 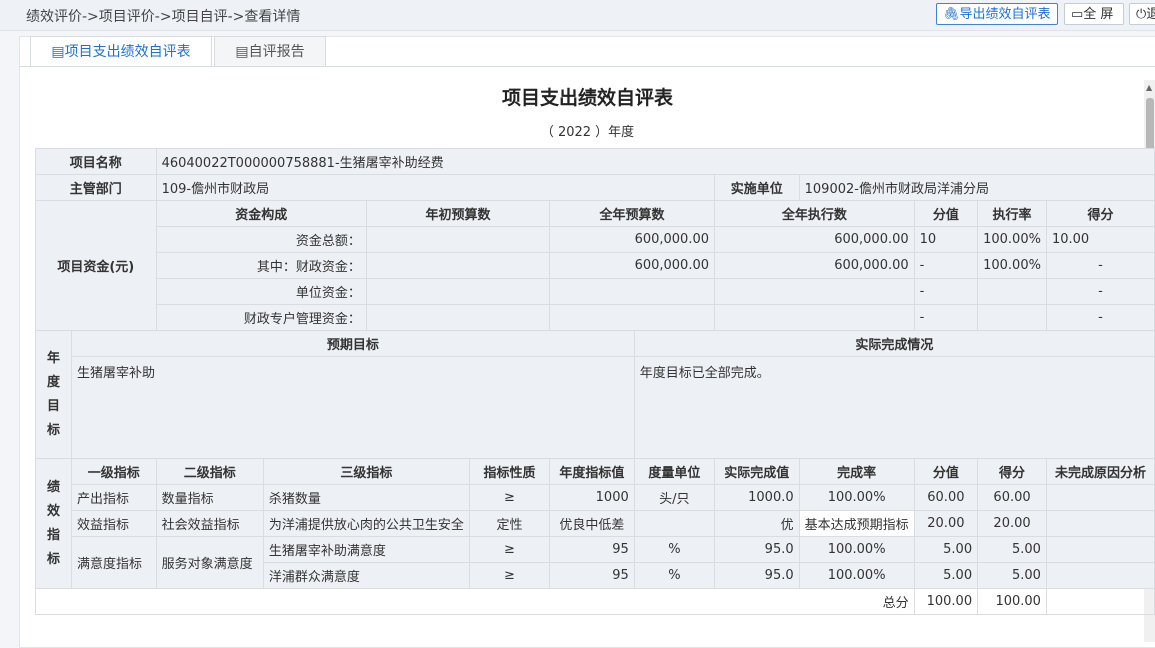 What do you see at coordinates (587, 98) in the screenshot?
I see `document-title: 项目支出绩效自评表` at bounding box center [587, 98].